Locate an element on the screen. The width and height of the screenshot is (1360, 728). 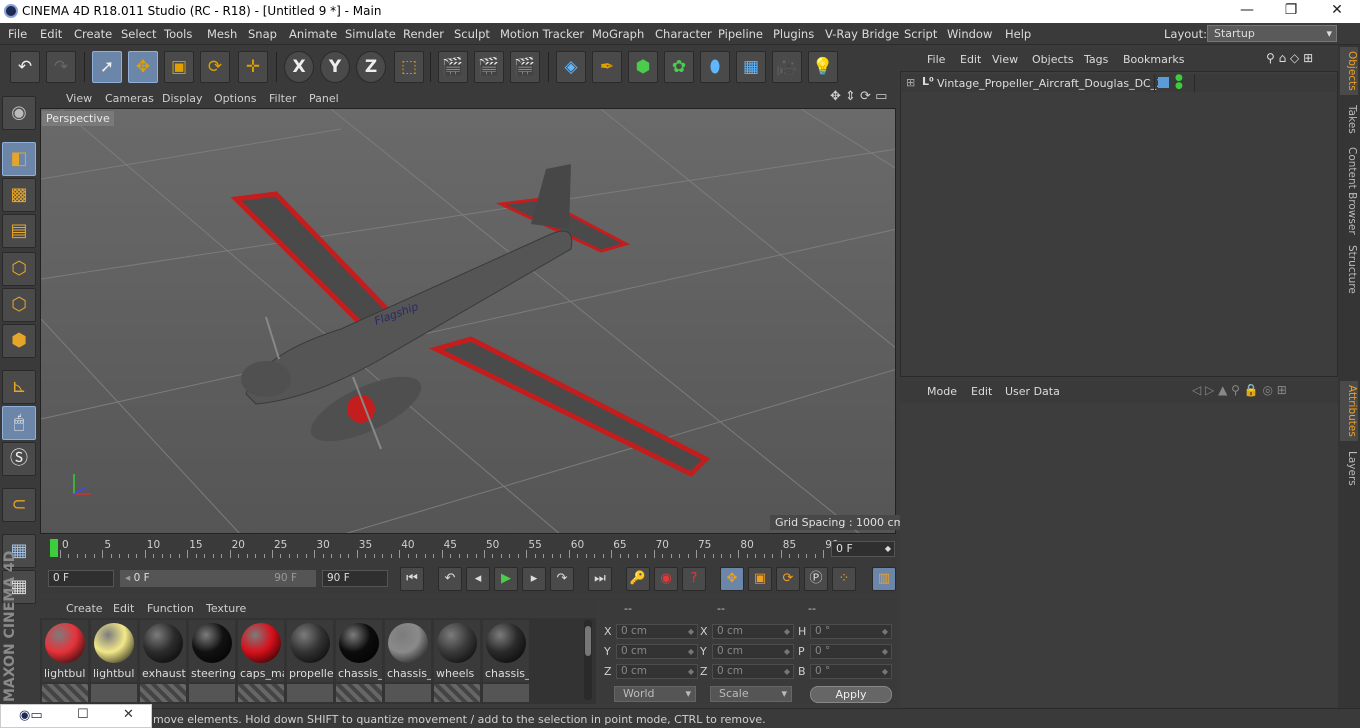
subdivision-surface-button: ⬢ is located at coordinates (643, 67).